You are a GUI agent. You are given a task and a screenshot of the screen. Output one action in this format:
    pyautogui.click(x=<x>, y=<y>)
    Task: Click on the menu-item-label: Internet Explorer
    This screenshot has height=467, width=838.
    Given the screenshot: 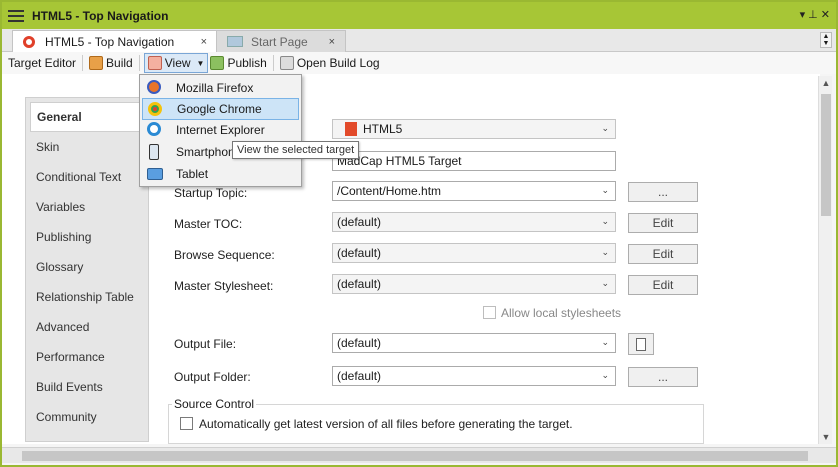 What is the action you would take?
    pyautogui.click(x=220, y=130)
    